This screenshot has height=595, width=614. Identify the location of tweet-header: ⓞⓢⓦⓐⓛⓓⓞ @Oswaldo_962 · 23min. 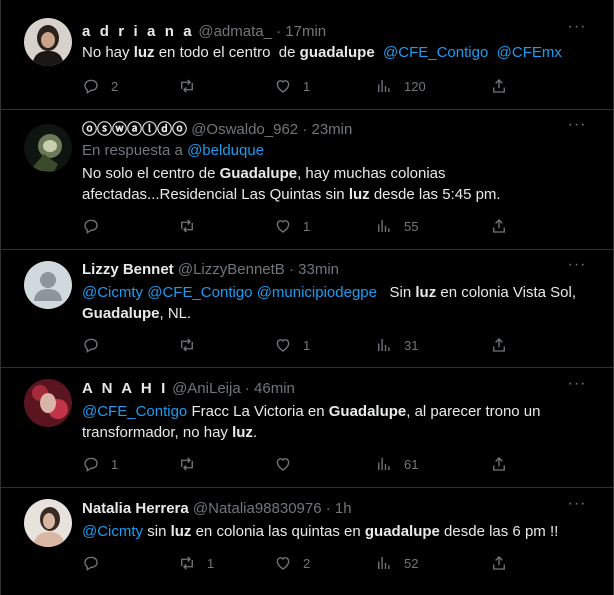
(327, 130).